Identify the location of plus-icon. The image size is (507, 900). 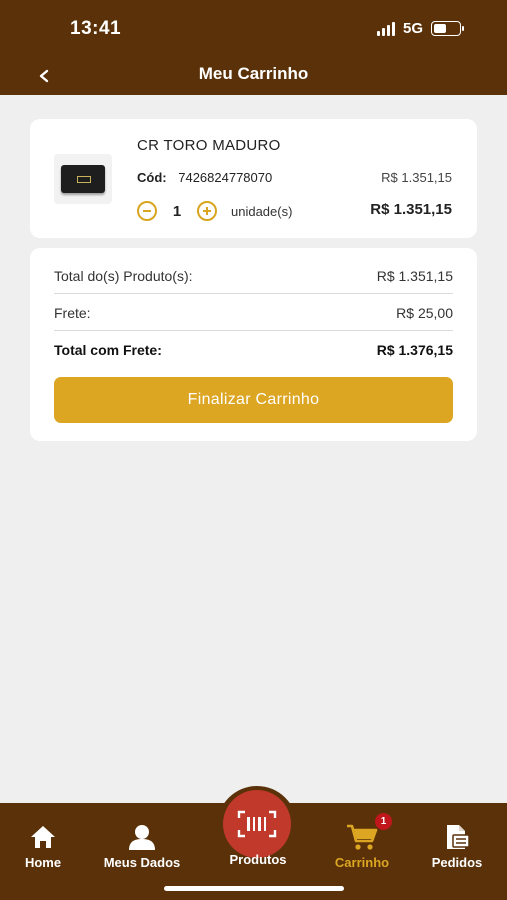
(207, 211).